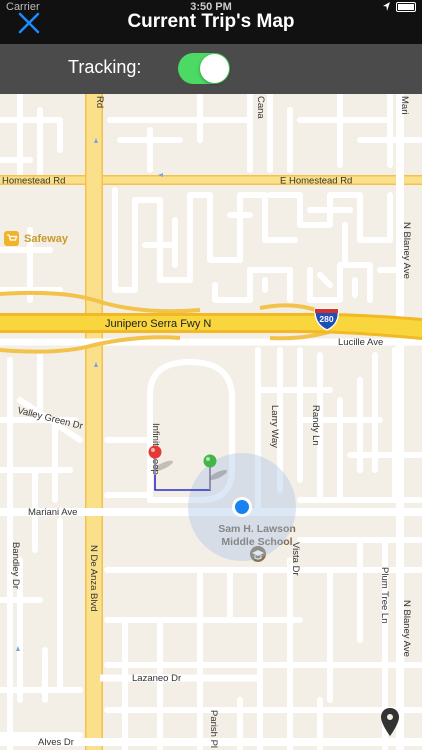  I want to click on safeway-label: Safeway, so click(46, 239).